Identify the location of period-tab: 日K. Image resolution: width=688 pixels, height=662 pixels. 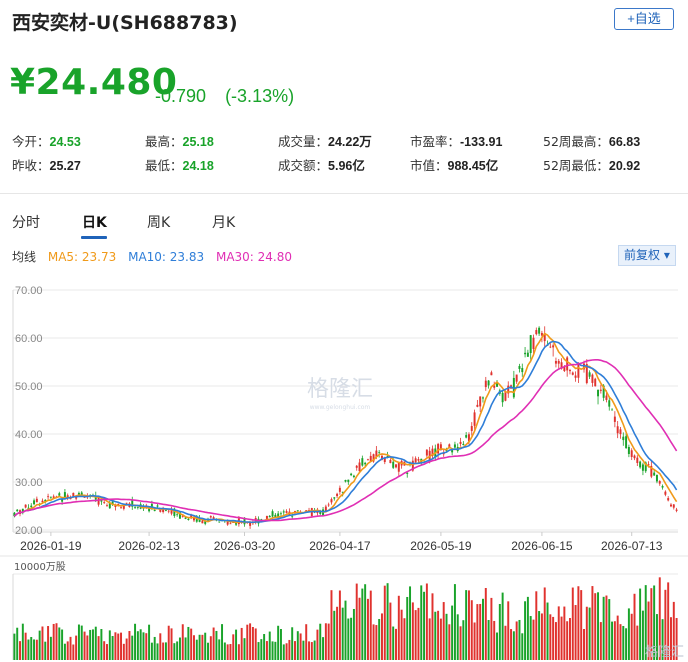
(94, 222).